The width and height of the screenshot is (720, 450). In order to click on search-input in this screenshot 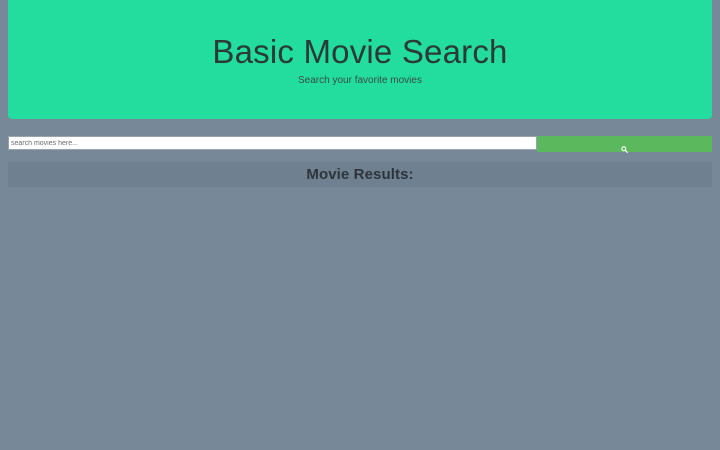, I will do `click(272, 143)`.